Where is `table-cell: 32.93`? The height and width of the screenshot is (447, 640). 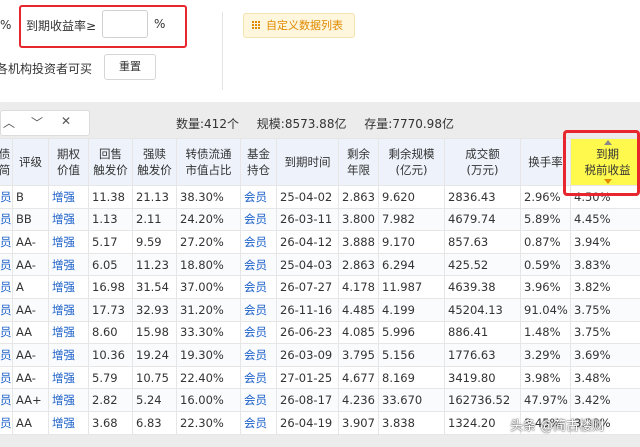 table-cell: 32.93 is located at coordinates (154, 309).